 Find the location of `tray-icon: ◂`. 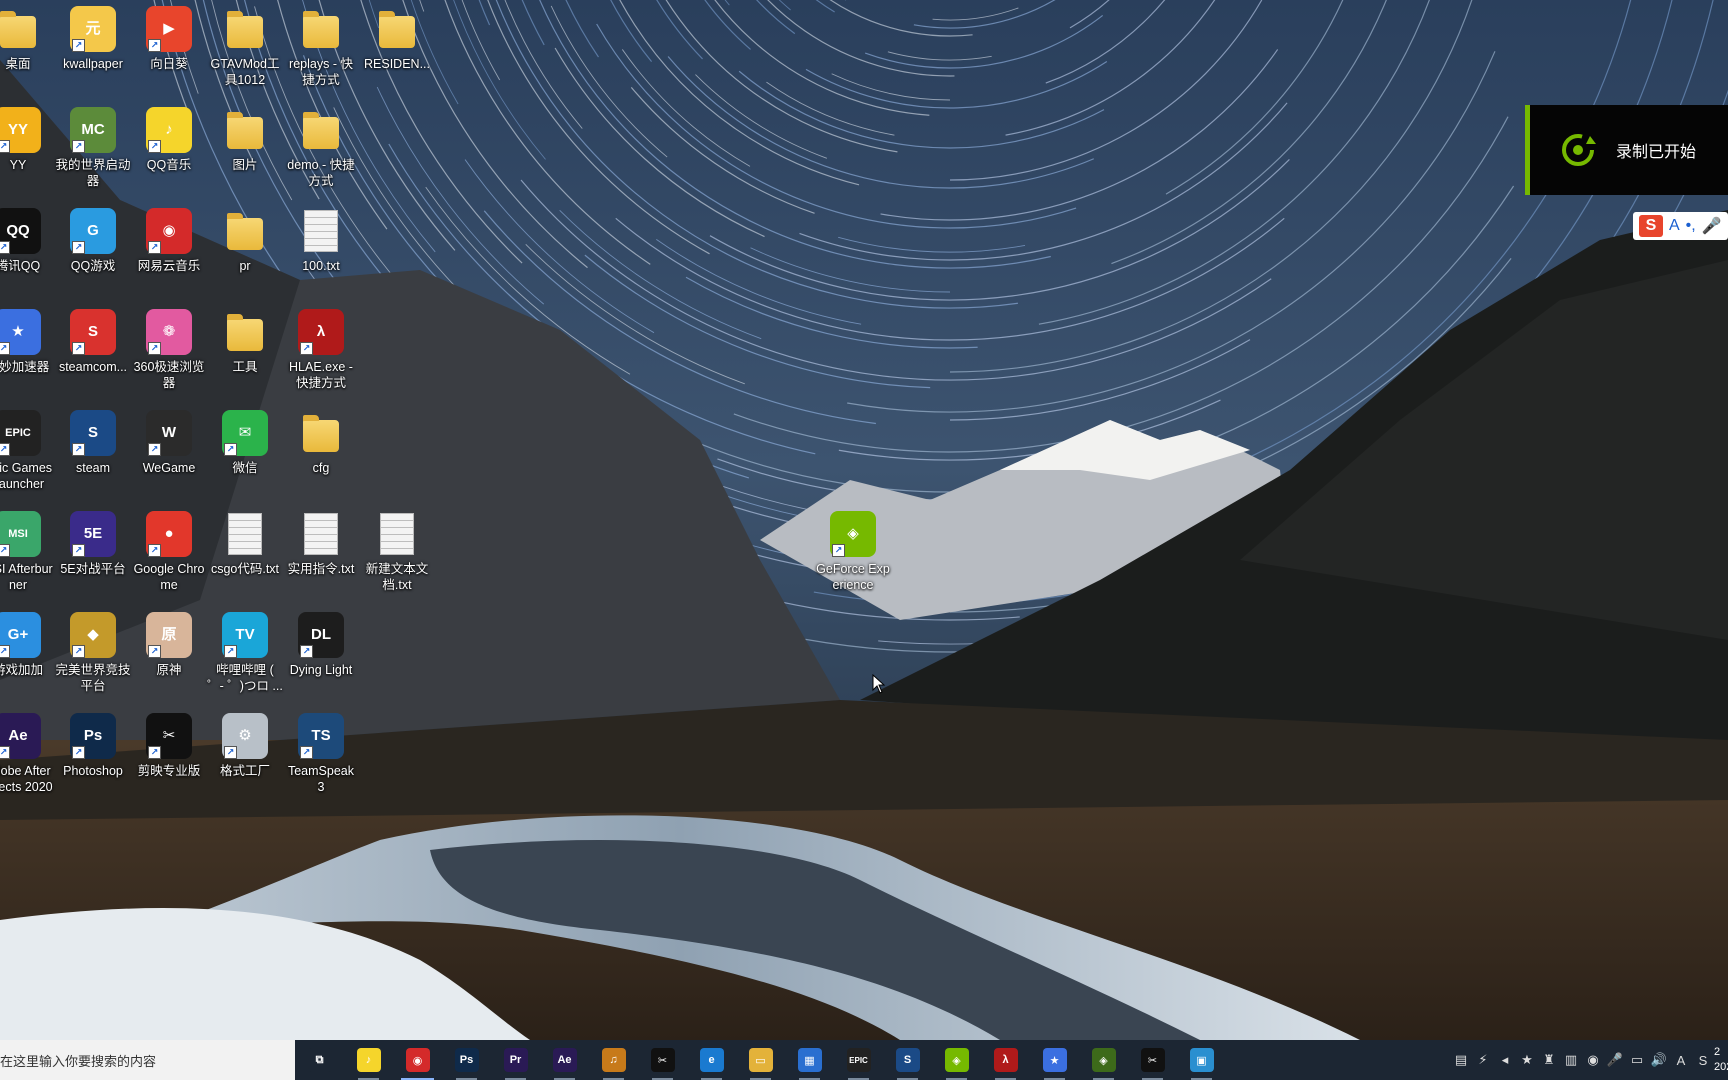

tray-icon: ◂ is located at coordinates (1505, 1060).